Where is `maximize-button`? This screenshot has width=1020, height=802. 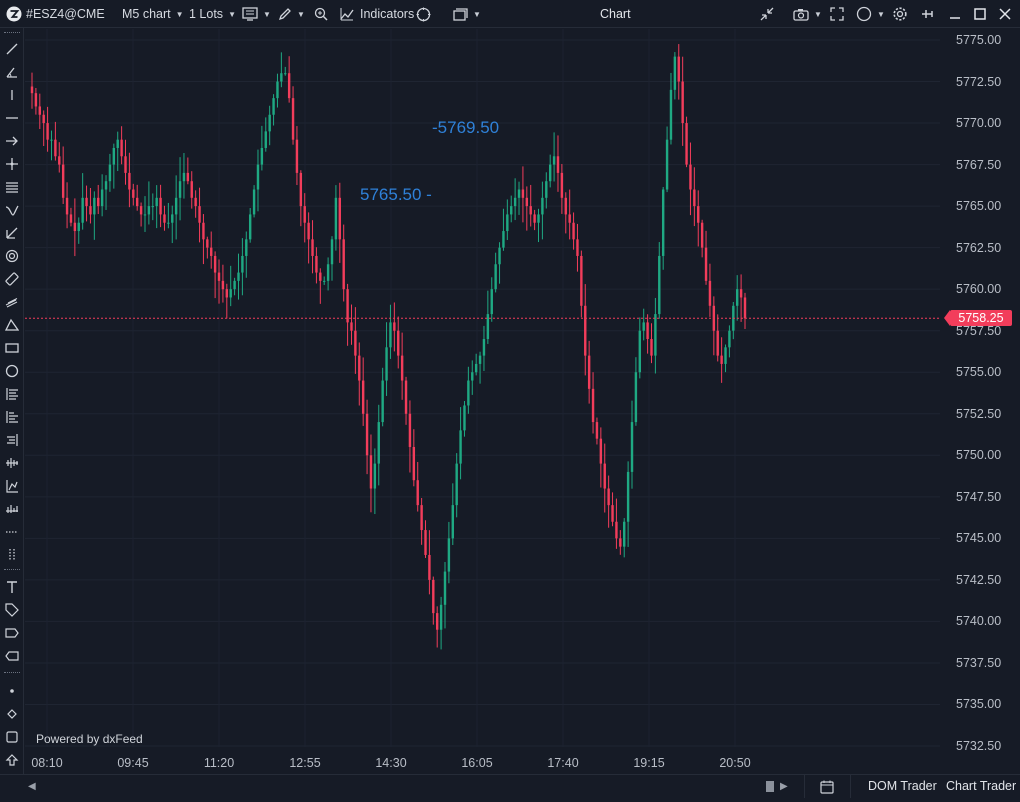
maximize-button is located at coordinates (980, 14).